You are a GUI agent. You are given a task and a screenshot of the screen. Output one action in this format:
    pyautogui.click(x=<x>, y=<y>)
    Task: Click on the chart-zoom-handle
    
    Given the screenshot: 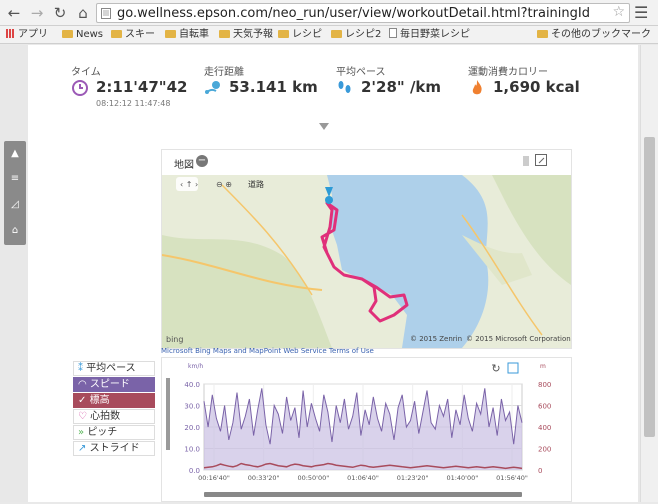 What is the action you would take?
    pyautogui.click(x=168, y=414)
    